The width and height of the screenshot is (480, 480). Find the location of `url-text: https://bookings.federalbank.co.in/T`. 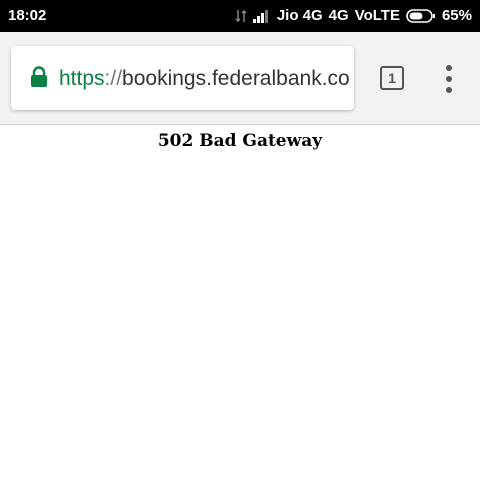

url-text: https://bookings.federalbank.co.in/T is located at coordinates (204, 79).